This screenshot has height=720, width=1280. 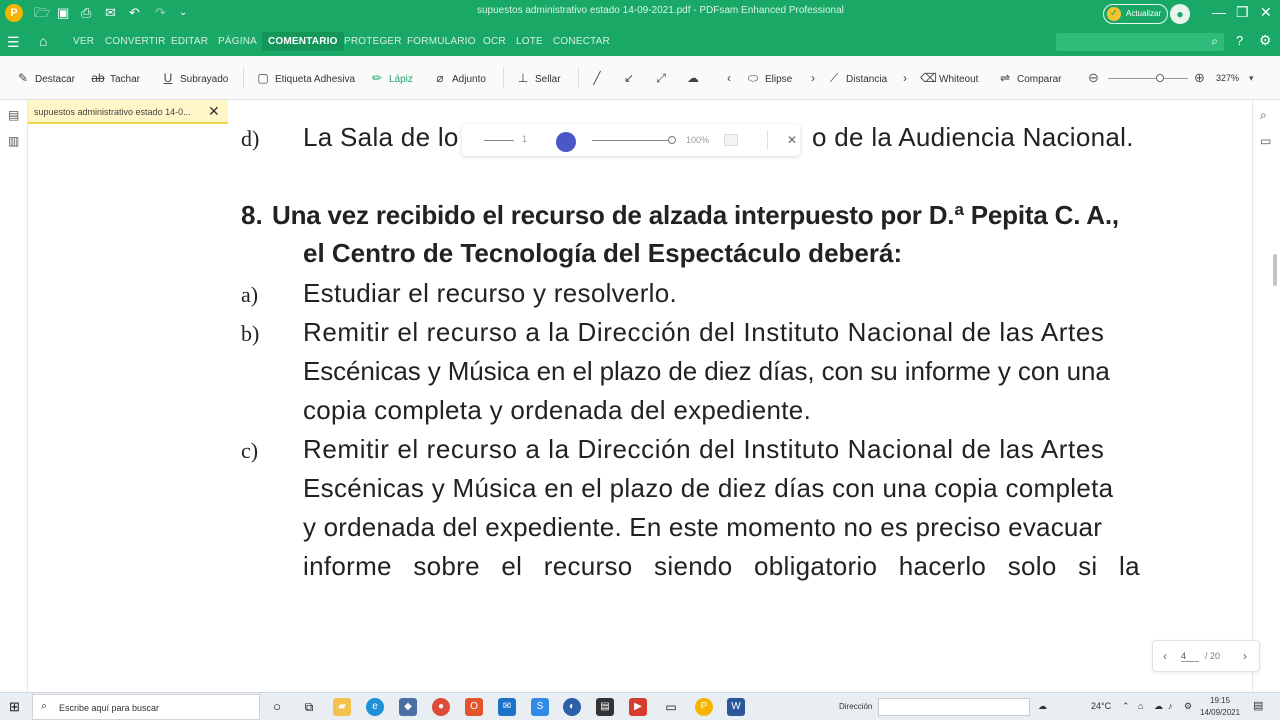 I want to click on help-icon: ?, so click(x=1239, y=40).